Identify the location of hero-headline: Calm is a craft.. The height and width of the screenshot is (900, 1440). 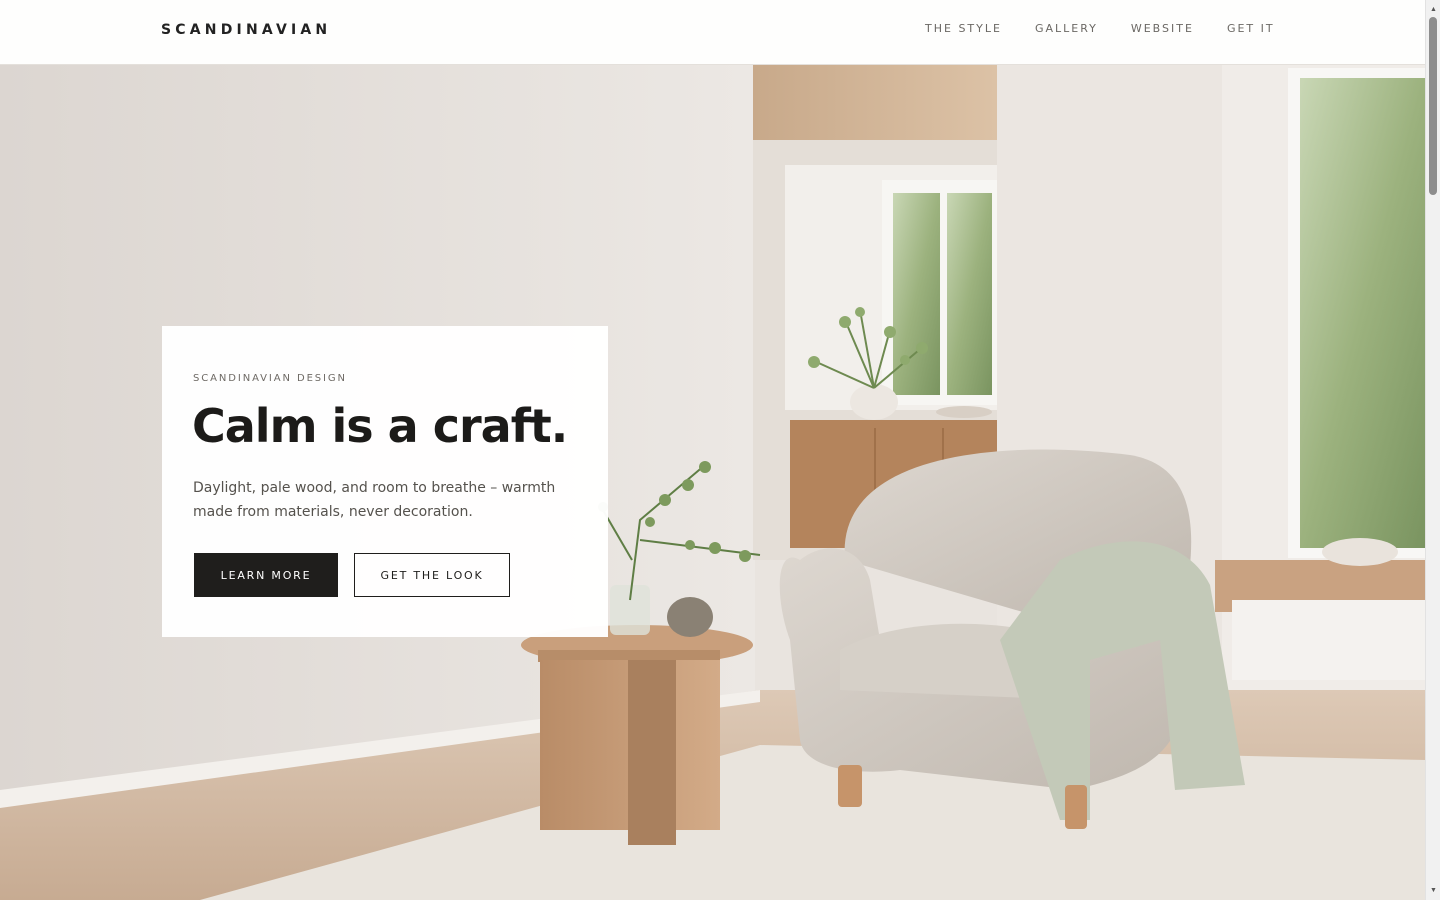
(380, 426).